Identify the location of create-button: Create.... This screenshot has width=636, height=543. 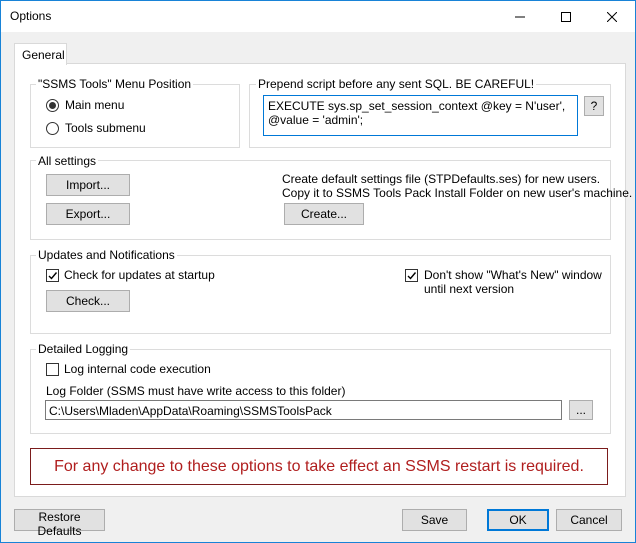
(324, 214).